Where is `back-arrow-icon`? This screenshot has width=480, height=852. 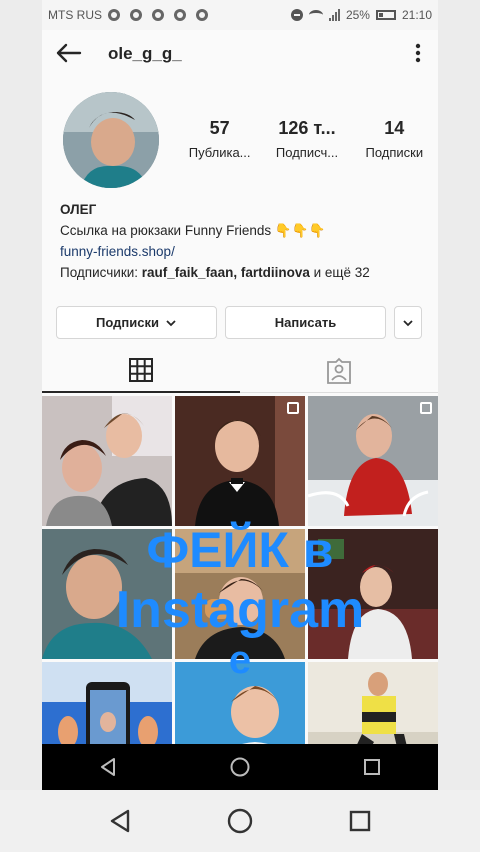
back-arrow-icon is located at coordinates (68, 53).